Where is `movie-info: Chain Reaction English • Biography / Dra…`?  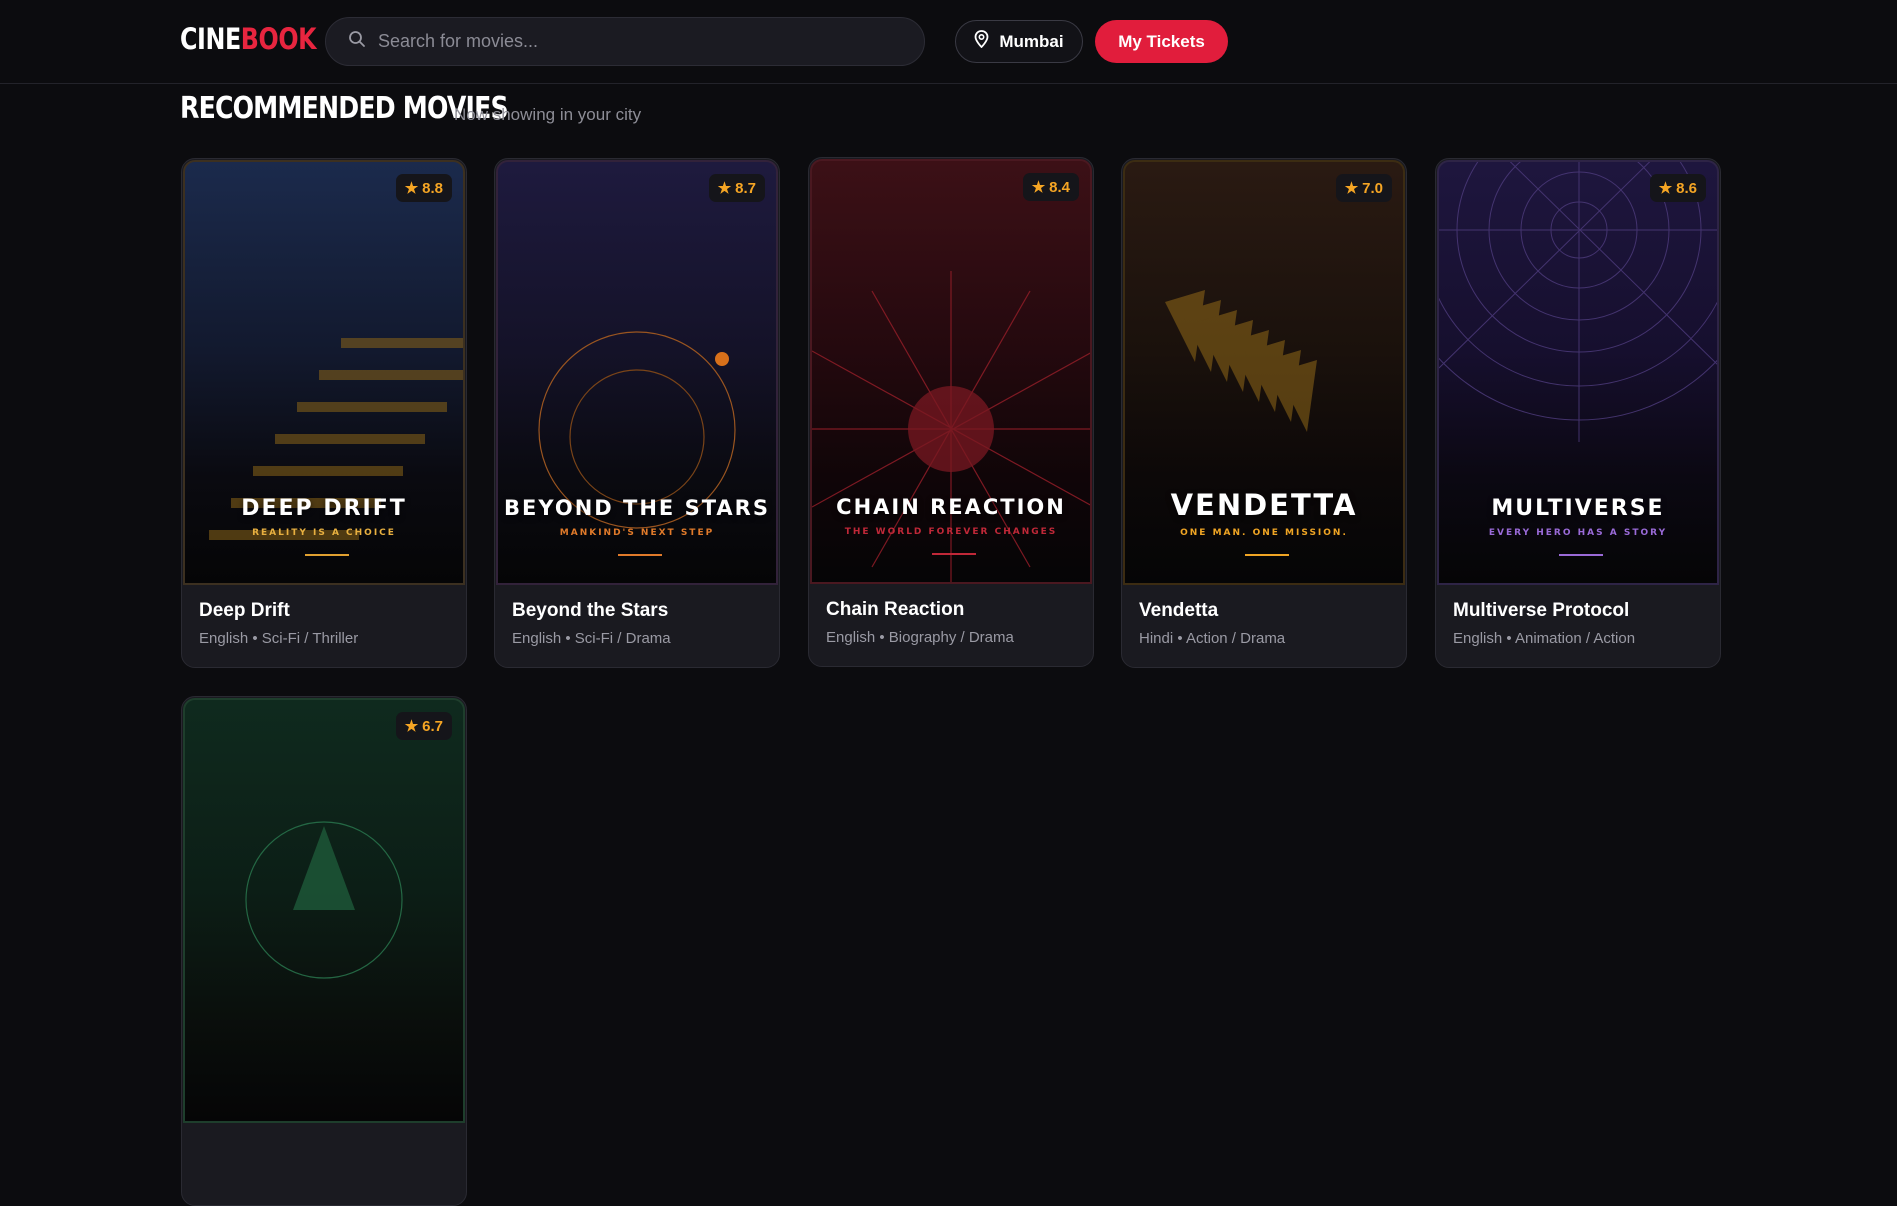
movie-info: Chain Reaction English • Biography / Dra… is located at coordinates (920, 622).